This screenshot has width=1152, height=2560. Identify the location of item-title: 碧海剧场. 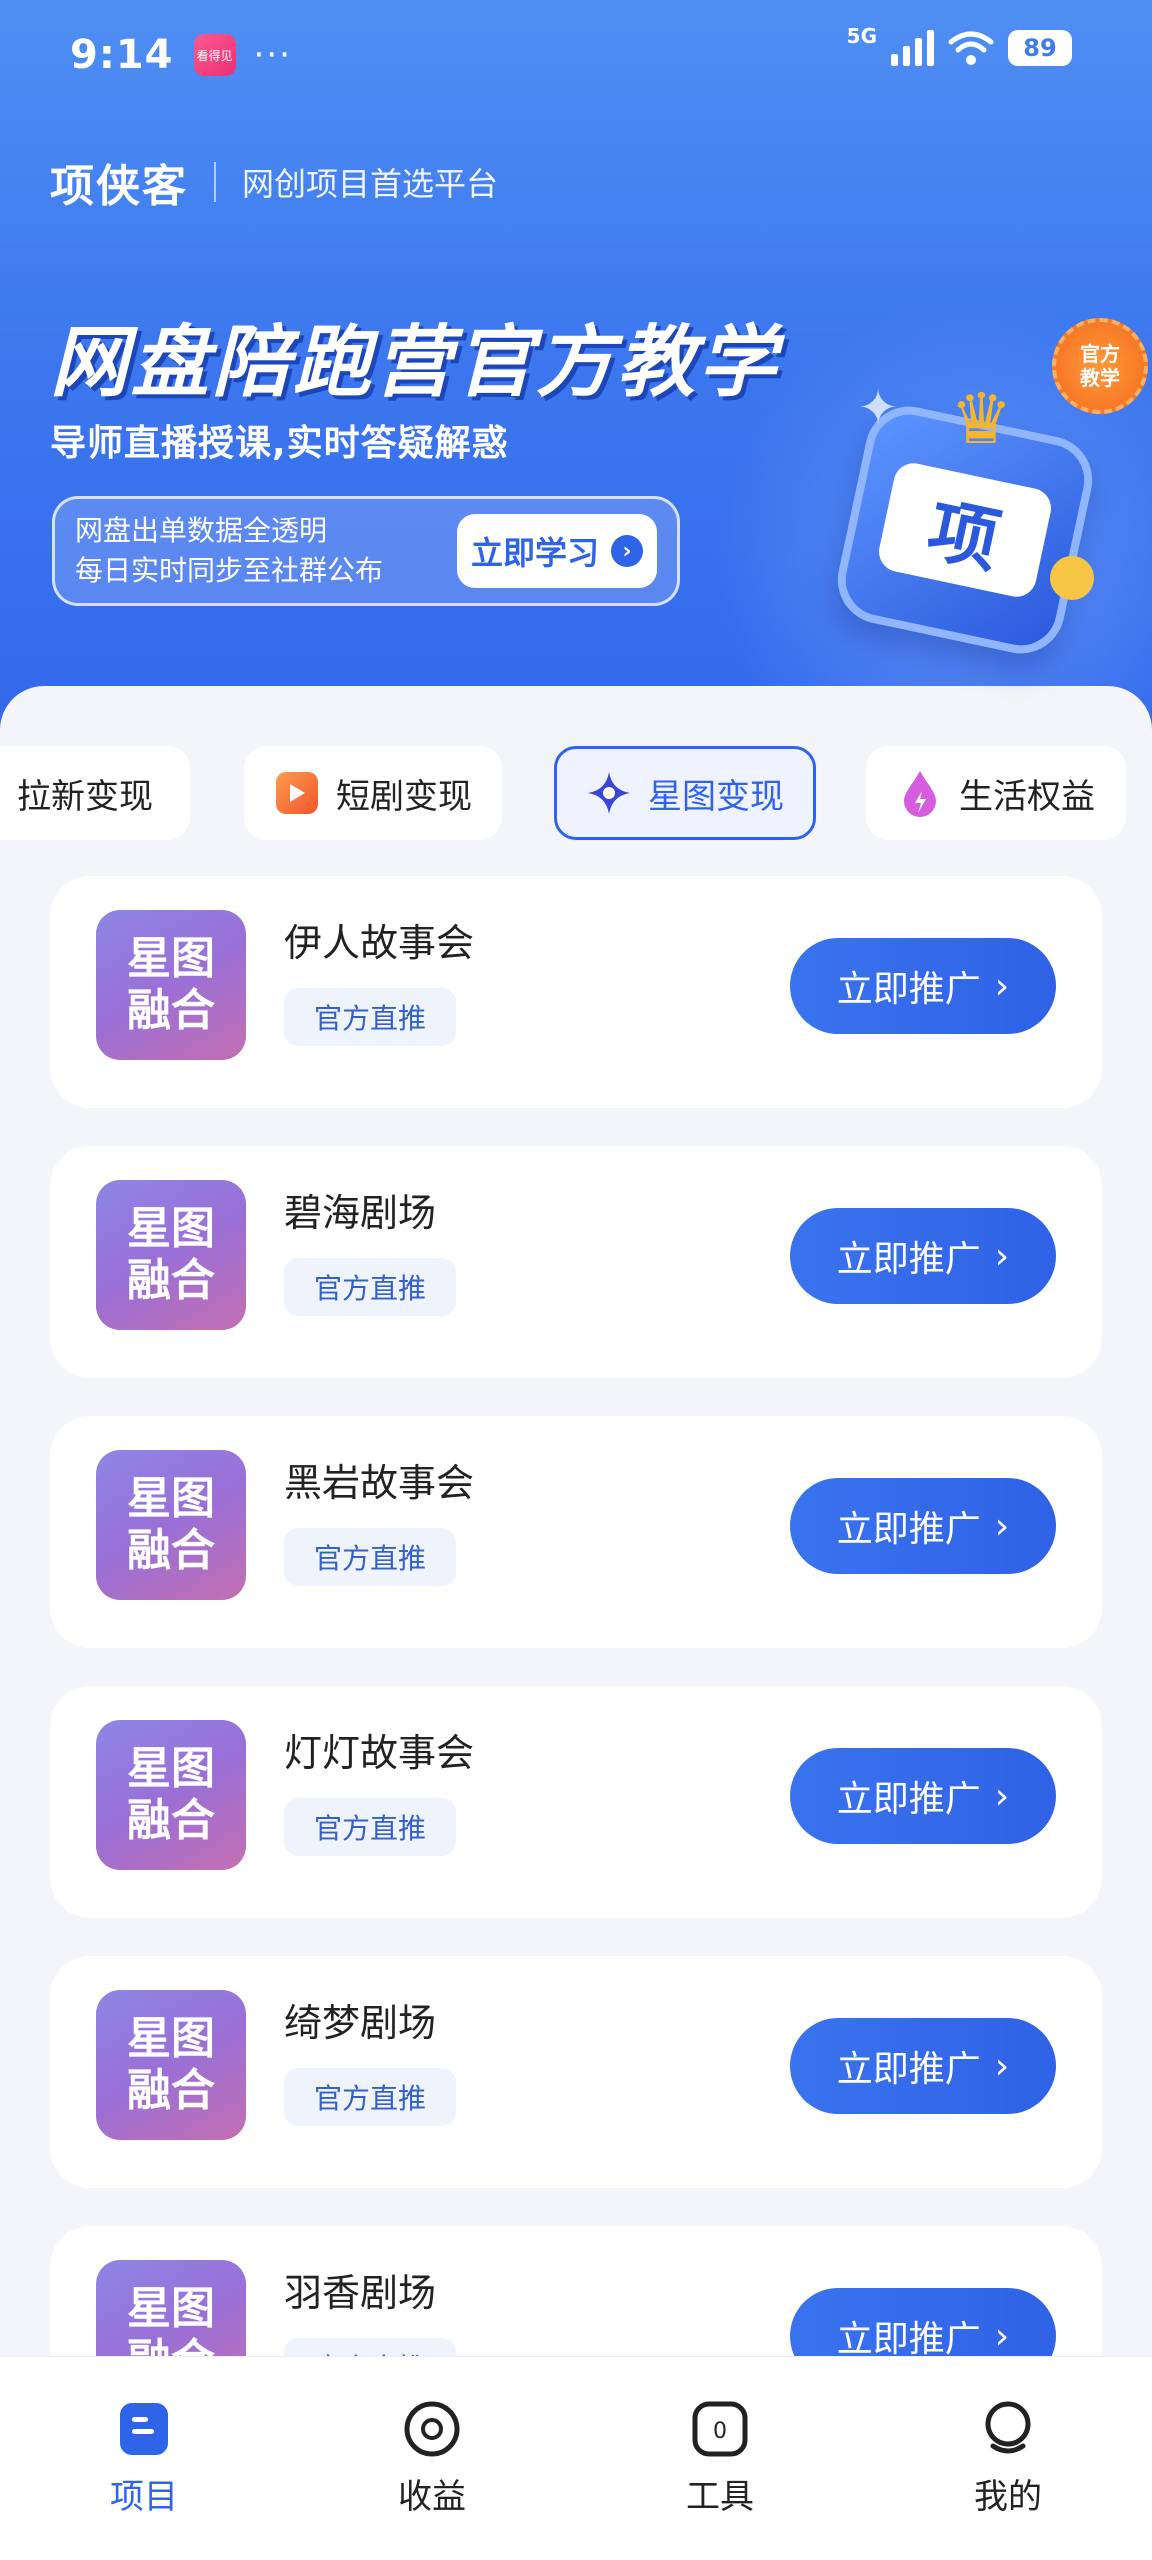
(360, 1213).